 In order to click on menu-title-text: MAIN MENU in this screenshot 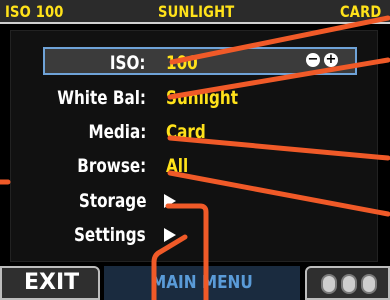, I will do `click(202, 282)`.